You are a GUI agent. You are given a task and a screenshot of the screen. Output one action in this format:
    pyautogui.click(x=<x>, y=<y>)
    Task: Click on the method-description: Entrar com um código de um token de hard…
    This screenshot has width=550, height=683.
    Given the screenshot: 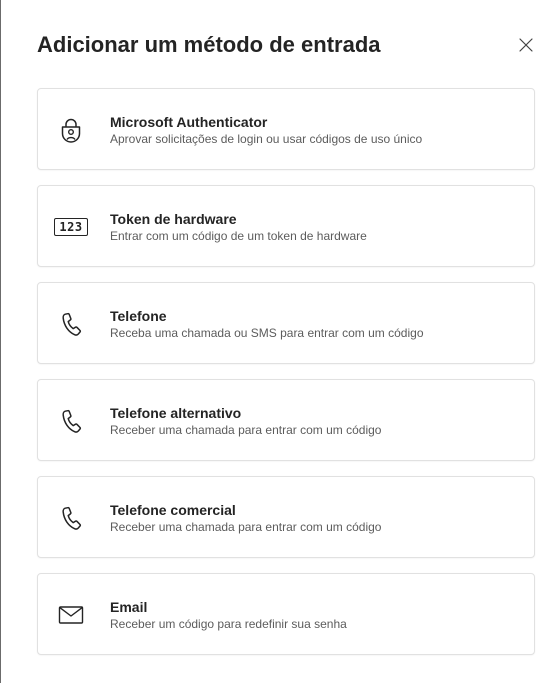 What is the action you would take?
    pyautogui.click(x=238, y=236)
    